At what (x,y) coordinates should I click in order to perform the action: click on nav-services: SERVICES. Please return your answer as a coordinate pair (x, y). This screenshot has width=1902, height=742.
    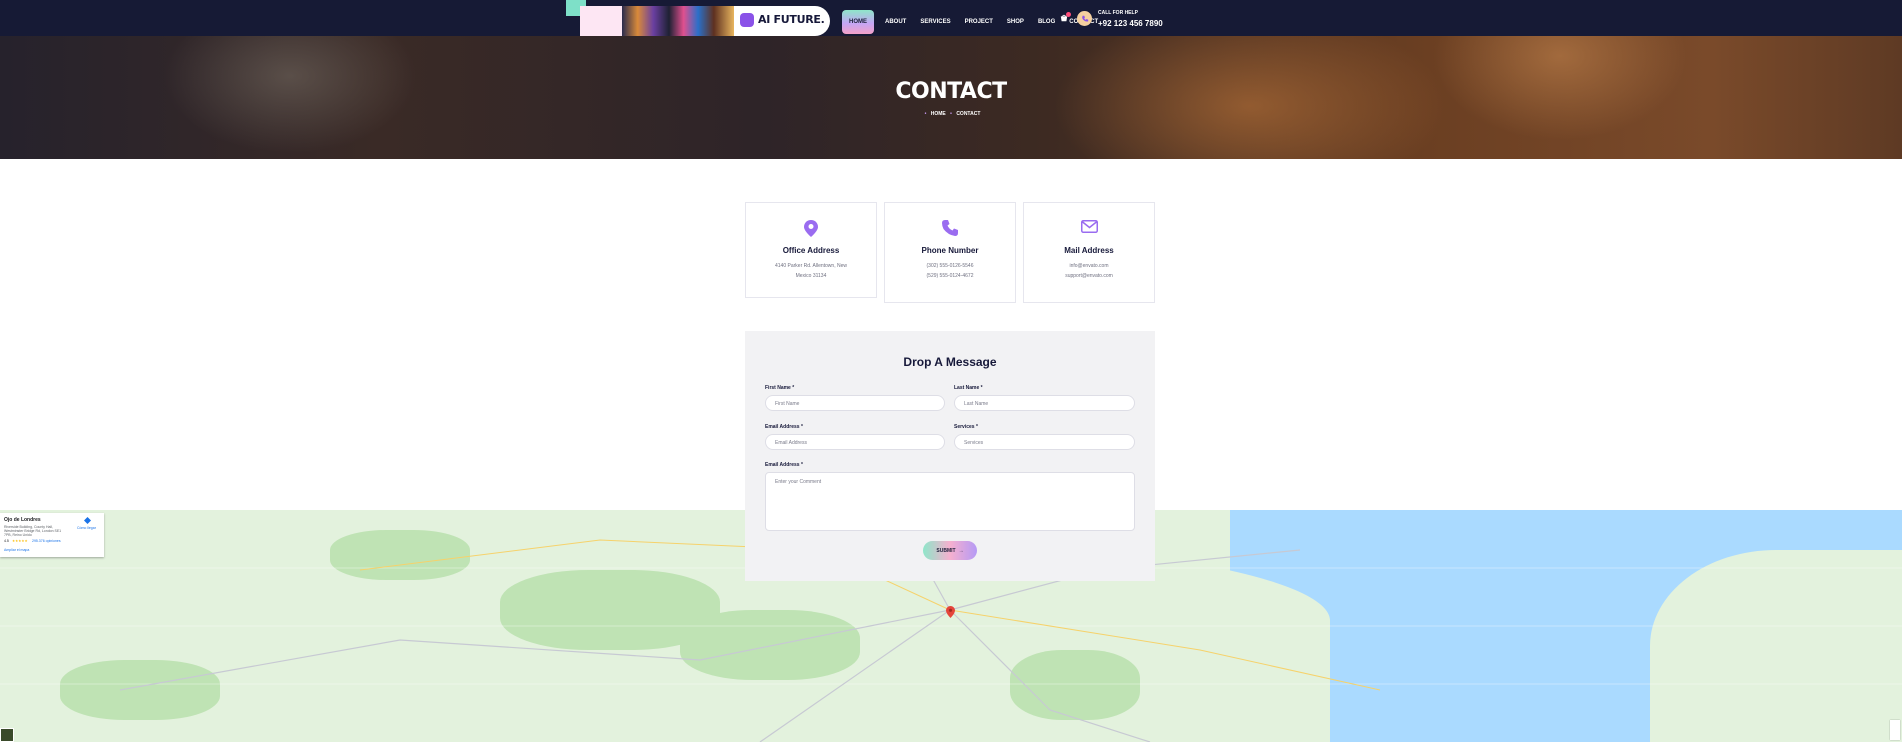
    Looking at the image, I should click on (935, 22).